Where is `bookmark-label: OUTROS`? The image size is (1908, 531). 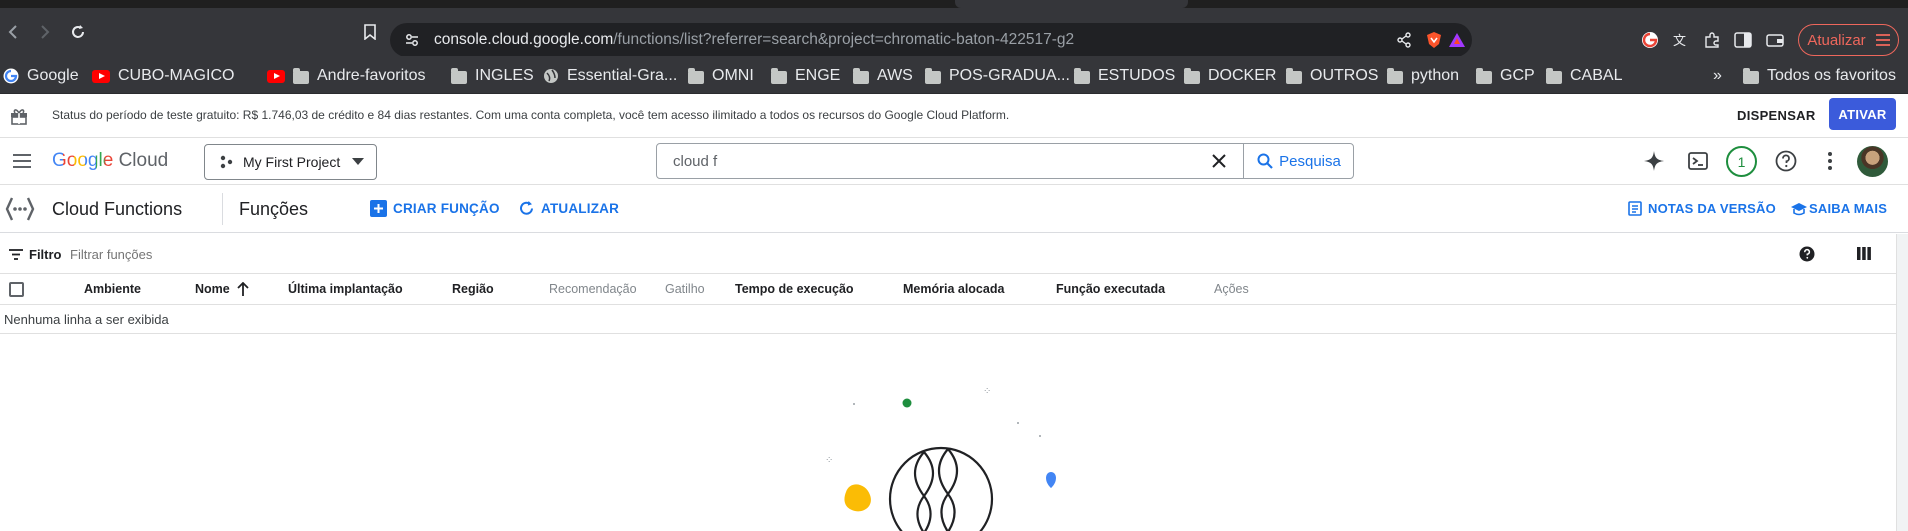 bookmark-label: OUTROS is located at coordinates (1344, 75).